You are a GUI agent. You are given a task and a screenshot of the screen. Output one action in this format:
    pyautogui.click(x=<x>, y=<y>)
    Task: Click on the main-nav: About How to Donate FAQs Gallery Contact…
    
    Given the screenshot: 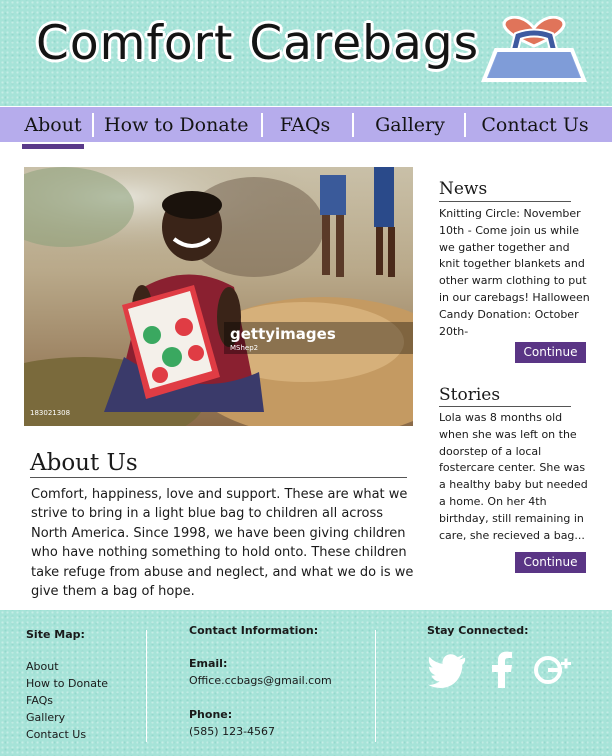 What is the action you would take?
    pyautogui.click(x=306, y=124)
    